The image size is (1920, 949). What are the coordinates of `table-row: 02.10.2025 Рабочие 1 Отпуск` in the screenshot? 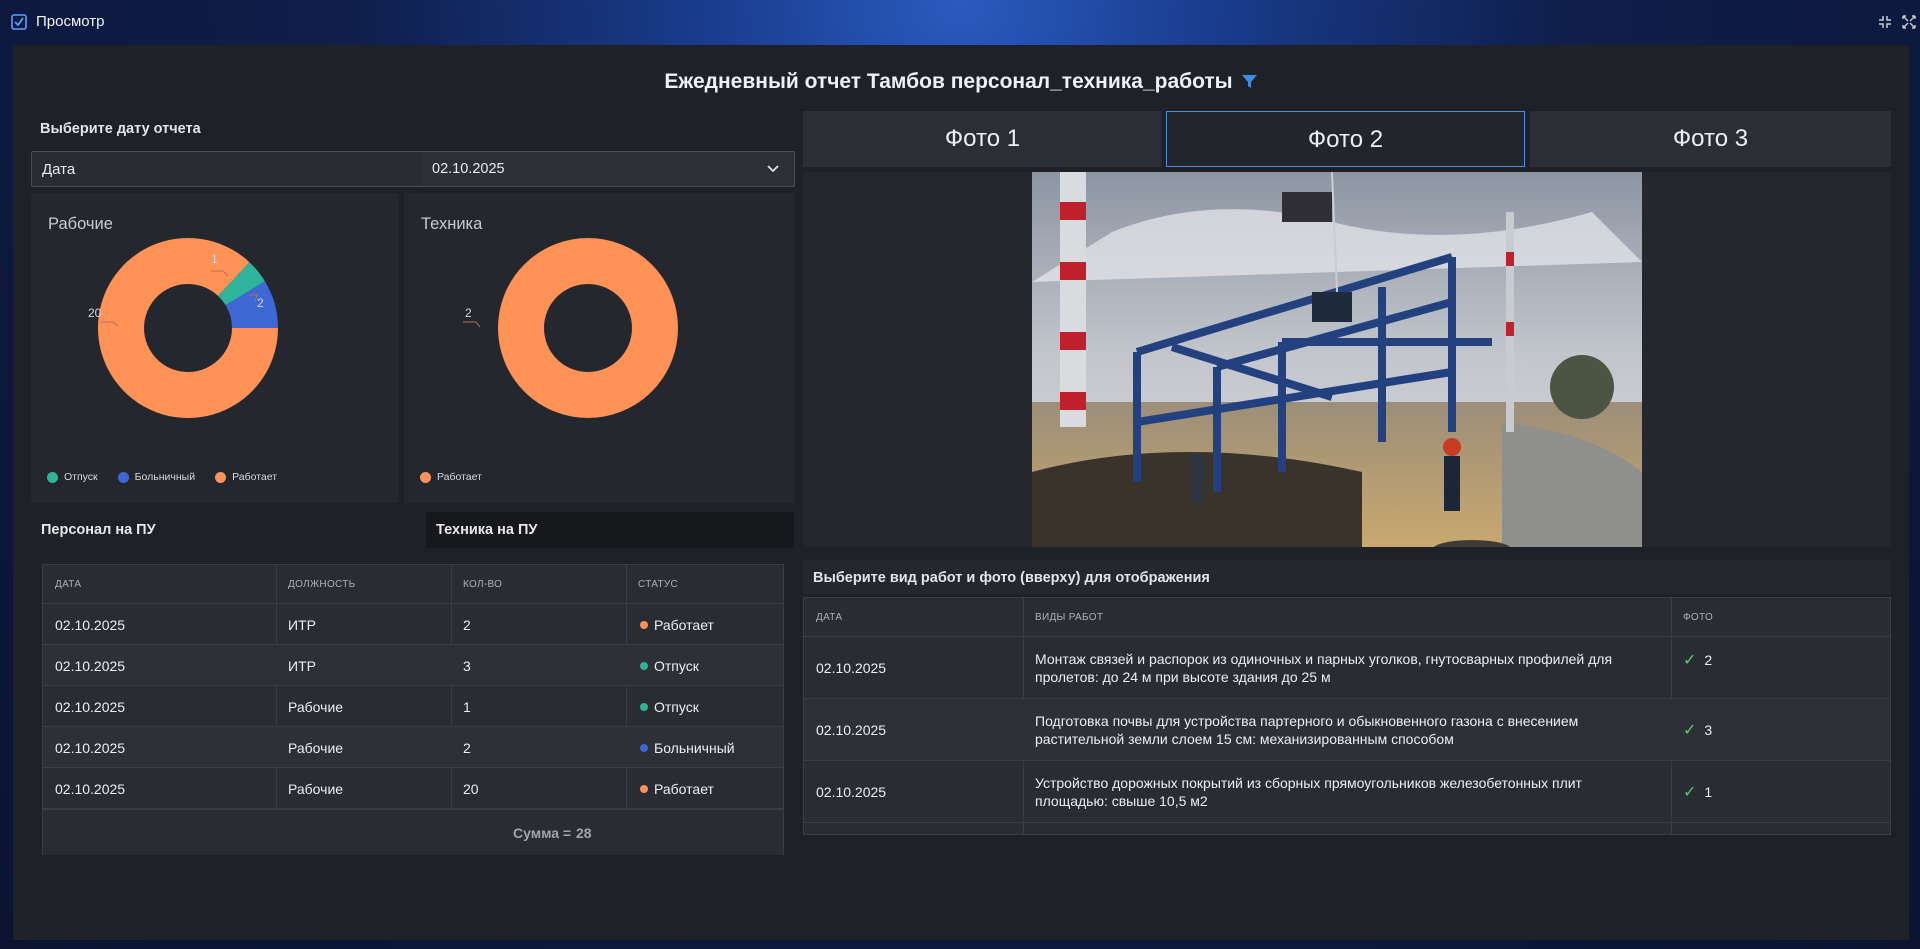 It's located at (413, 706).